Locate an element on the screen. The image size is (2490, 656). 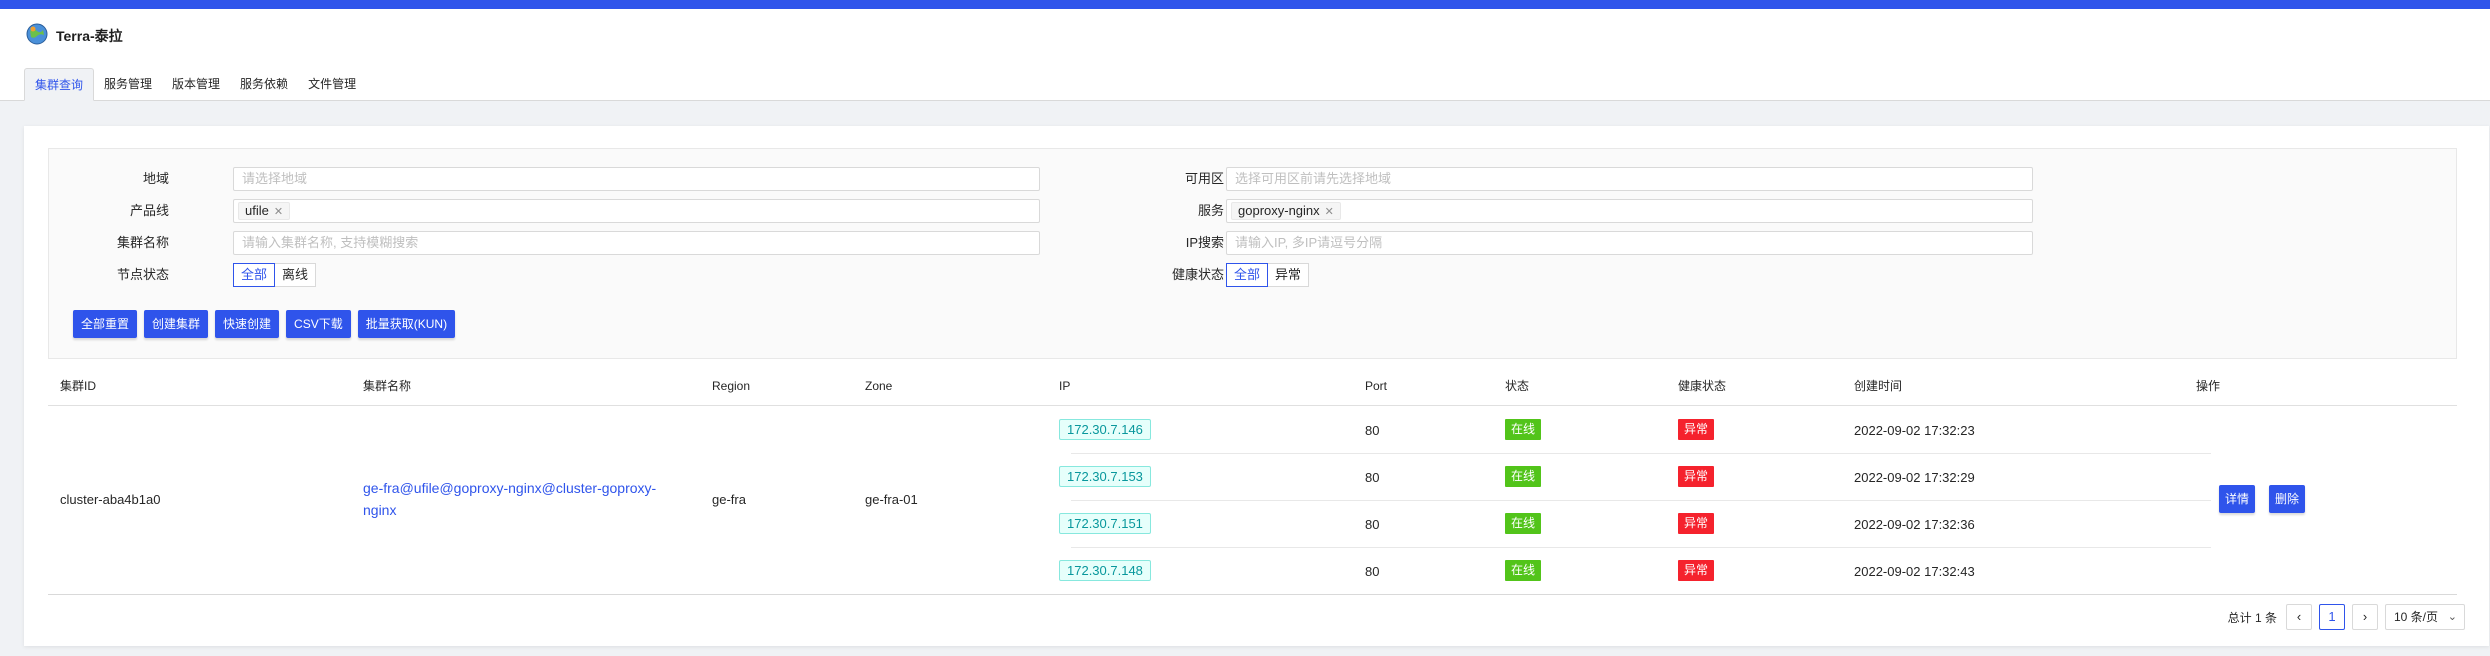
ip-tag: 172.30.7.153 is located at coordinates (1105, 476).